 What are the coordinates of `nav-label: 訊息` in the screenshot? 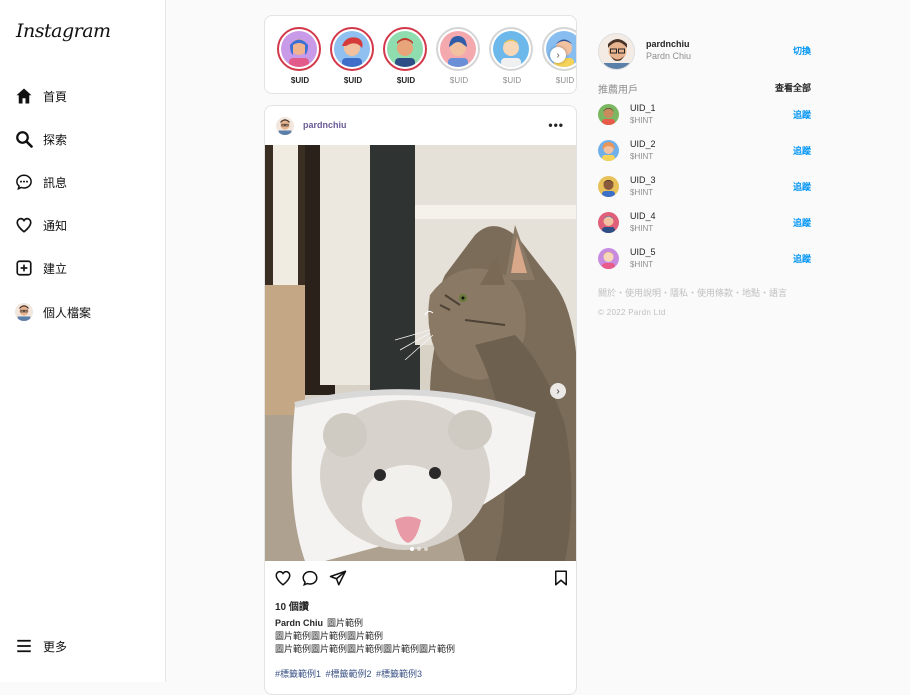 It's located at (55, 182).